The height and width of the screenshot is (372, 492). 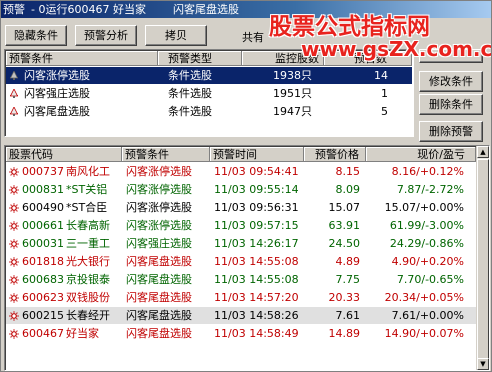 What do you see at coordinates (88, 315) in the screenshot?
I see `stock-name: 长春经开` at bounding box center [88, 315].